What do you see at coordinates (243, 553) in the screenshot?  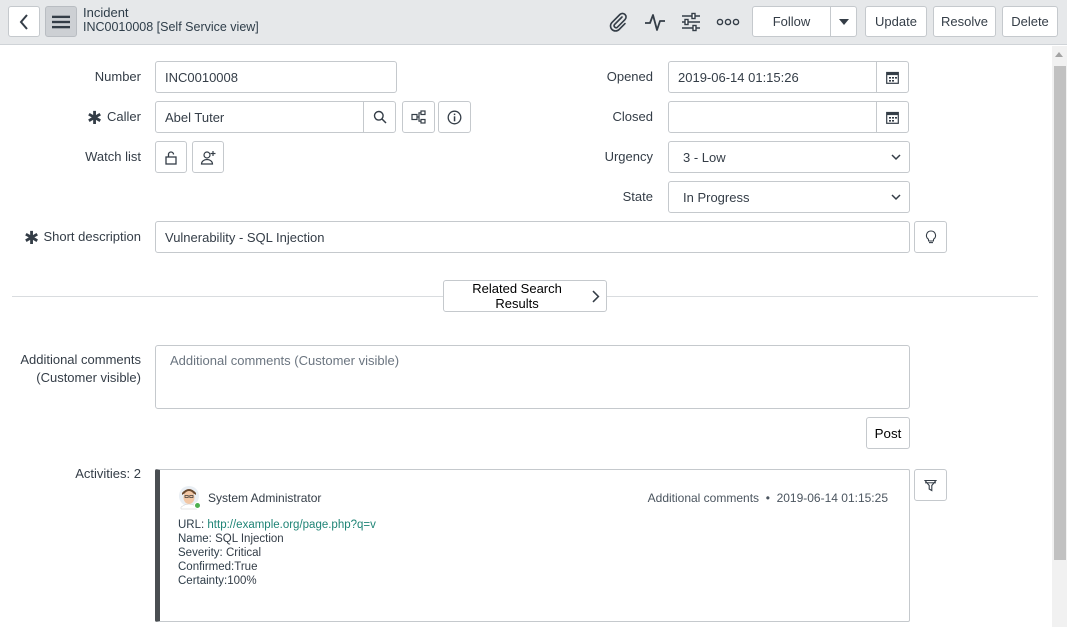 I see `activity-line-value: Critical` at bounding box center [243, 553].